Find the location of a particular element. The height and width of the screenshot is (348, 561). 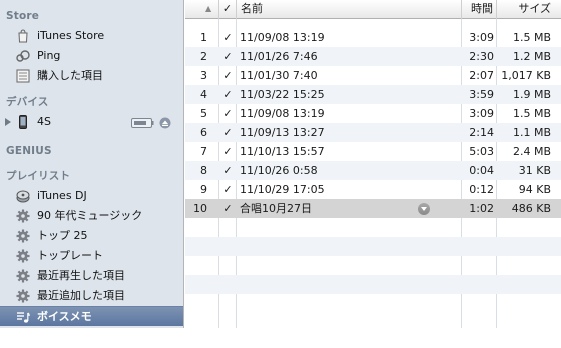

track-time: 2:07 is located at coordinates (481, 75).